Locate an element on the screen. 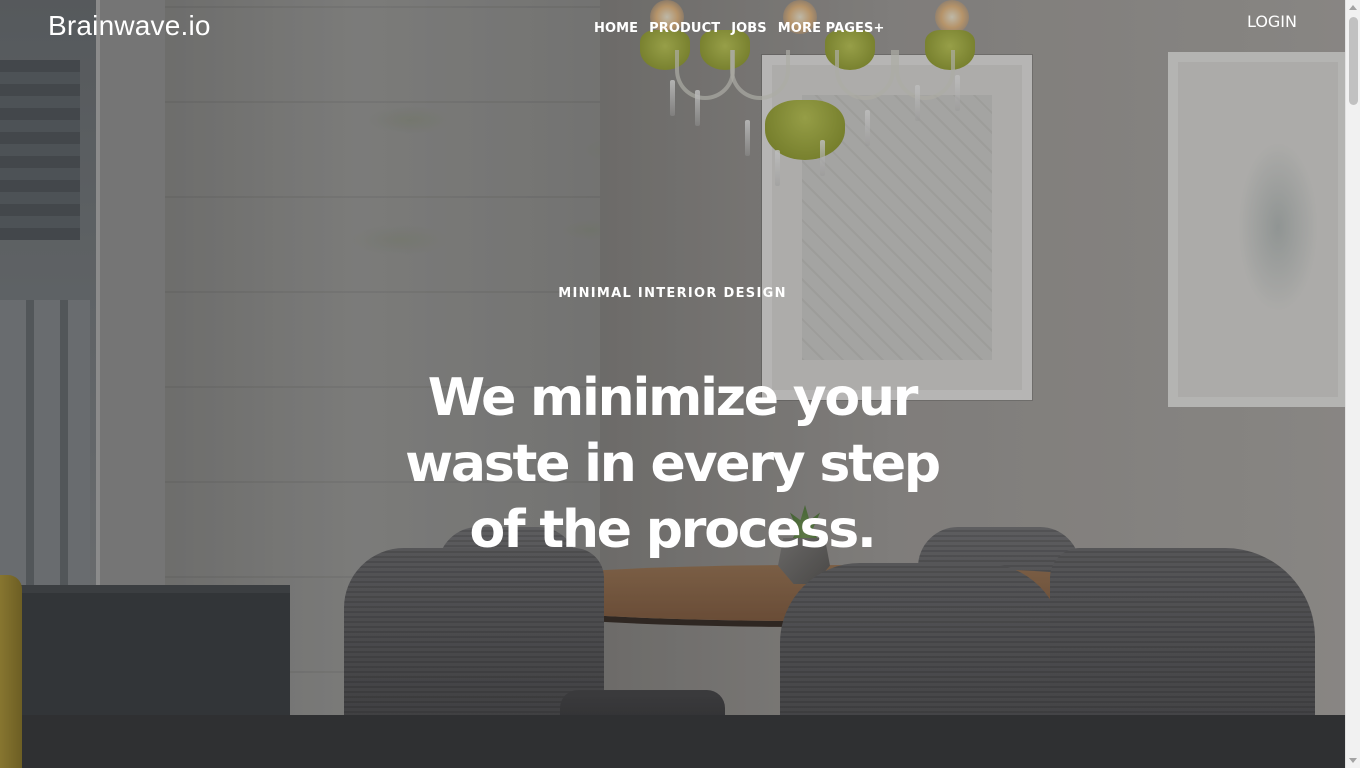 Image resolution: width=1360 pixels, height=768 pixels. nav-link-jobs: JOBS is located at coordinates (749, 28).